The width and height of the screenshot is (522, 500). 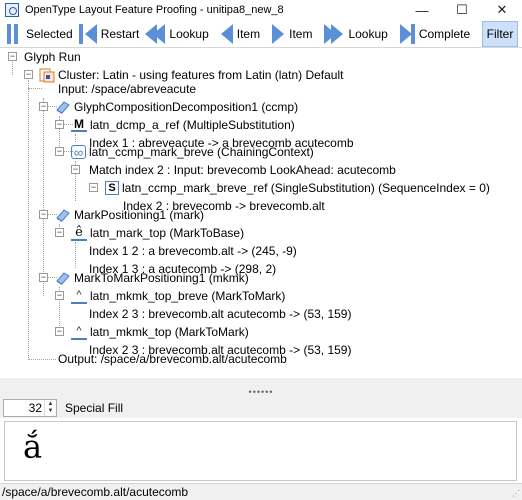 I want to click on restart-bar-icon, so click(x=80, y=33).